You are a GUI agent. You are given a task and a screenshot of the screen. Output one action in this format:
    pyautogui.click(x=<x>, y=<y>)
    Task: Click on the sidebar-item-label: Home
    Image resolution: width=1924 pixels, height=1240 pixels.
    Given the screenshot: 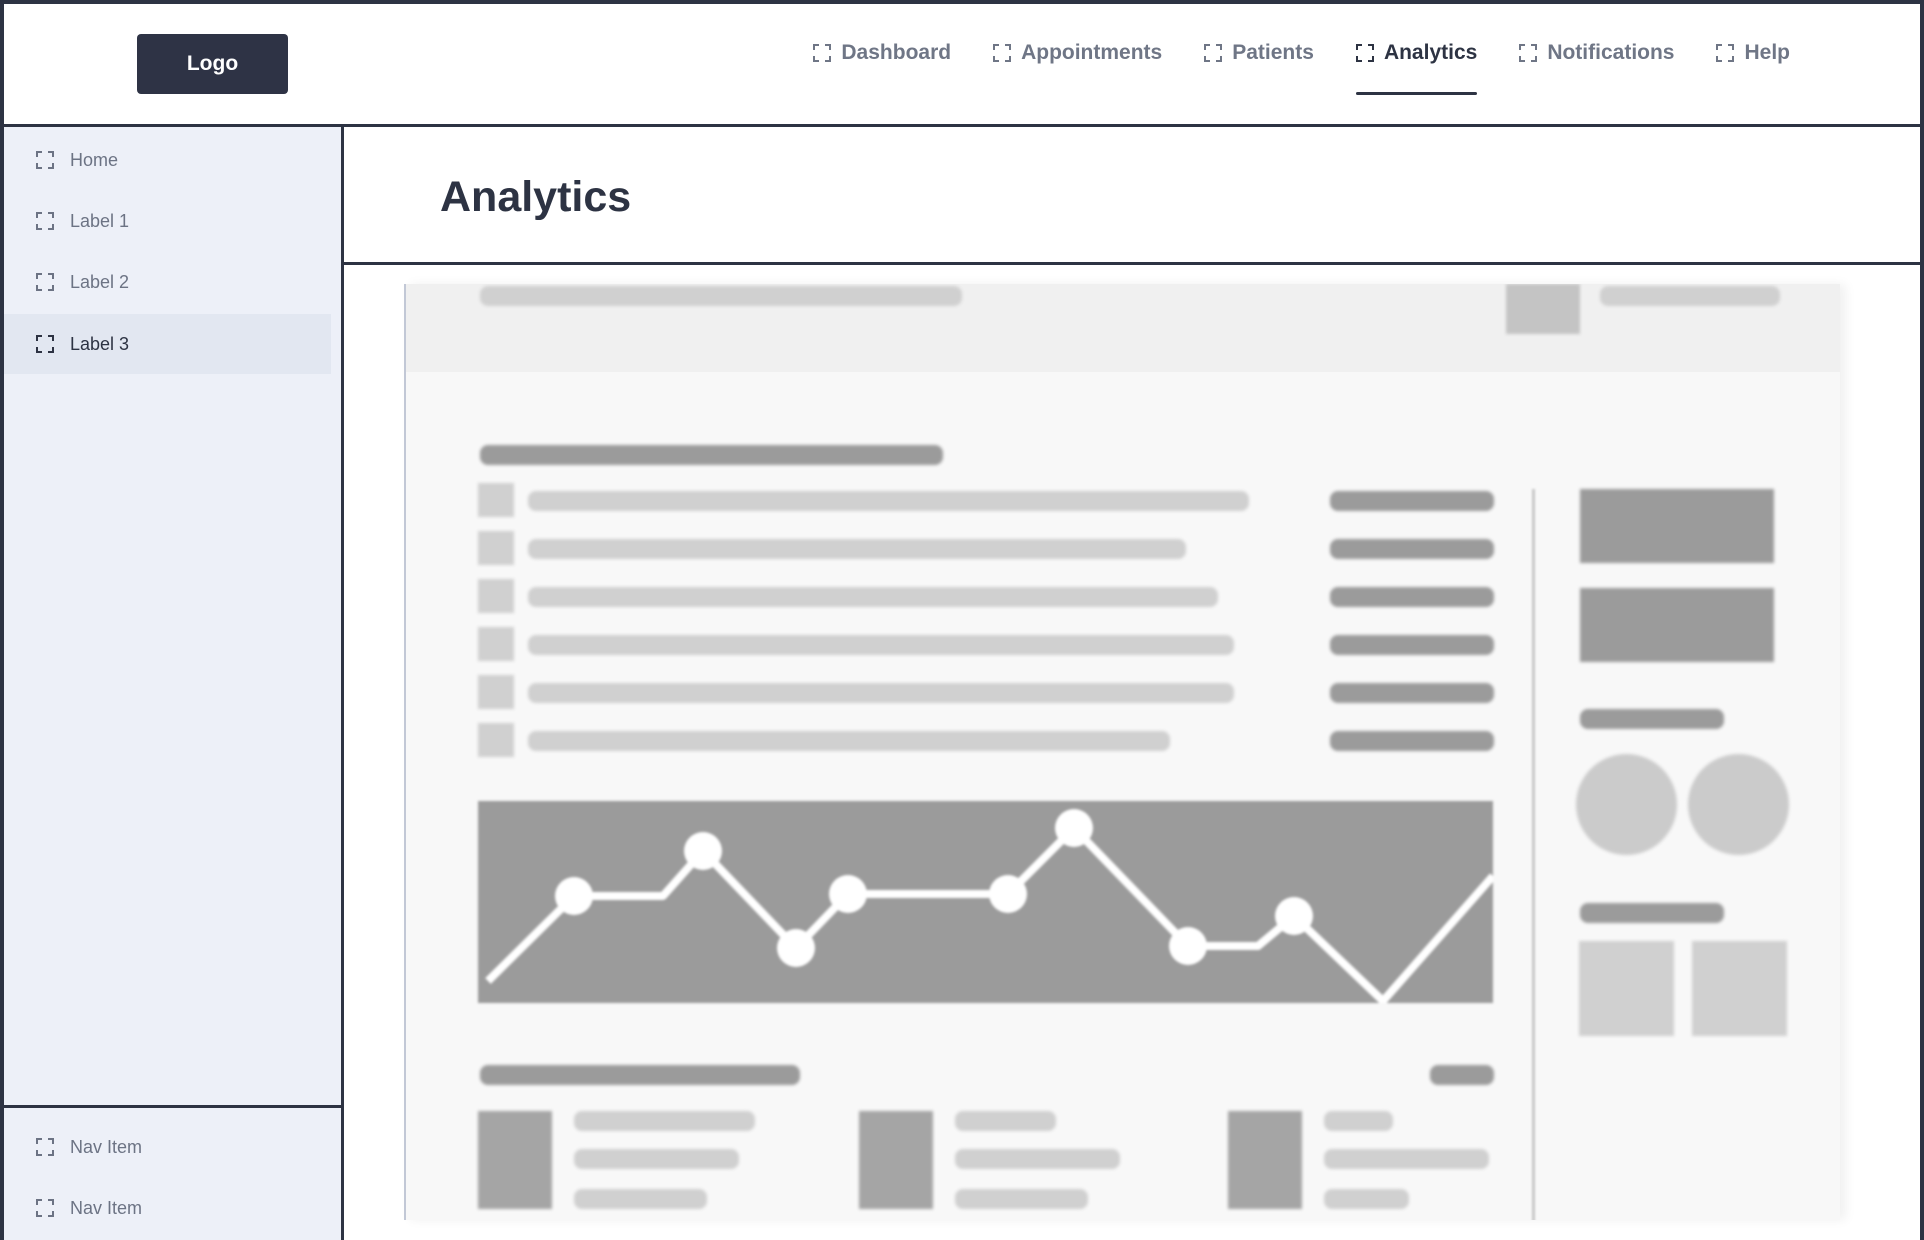 What is the action you would take?
    pyautogui.click(x=94, y=159)
    